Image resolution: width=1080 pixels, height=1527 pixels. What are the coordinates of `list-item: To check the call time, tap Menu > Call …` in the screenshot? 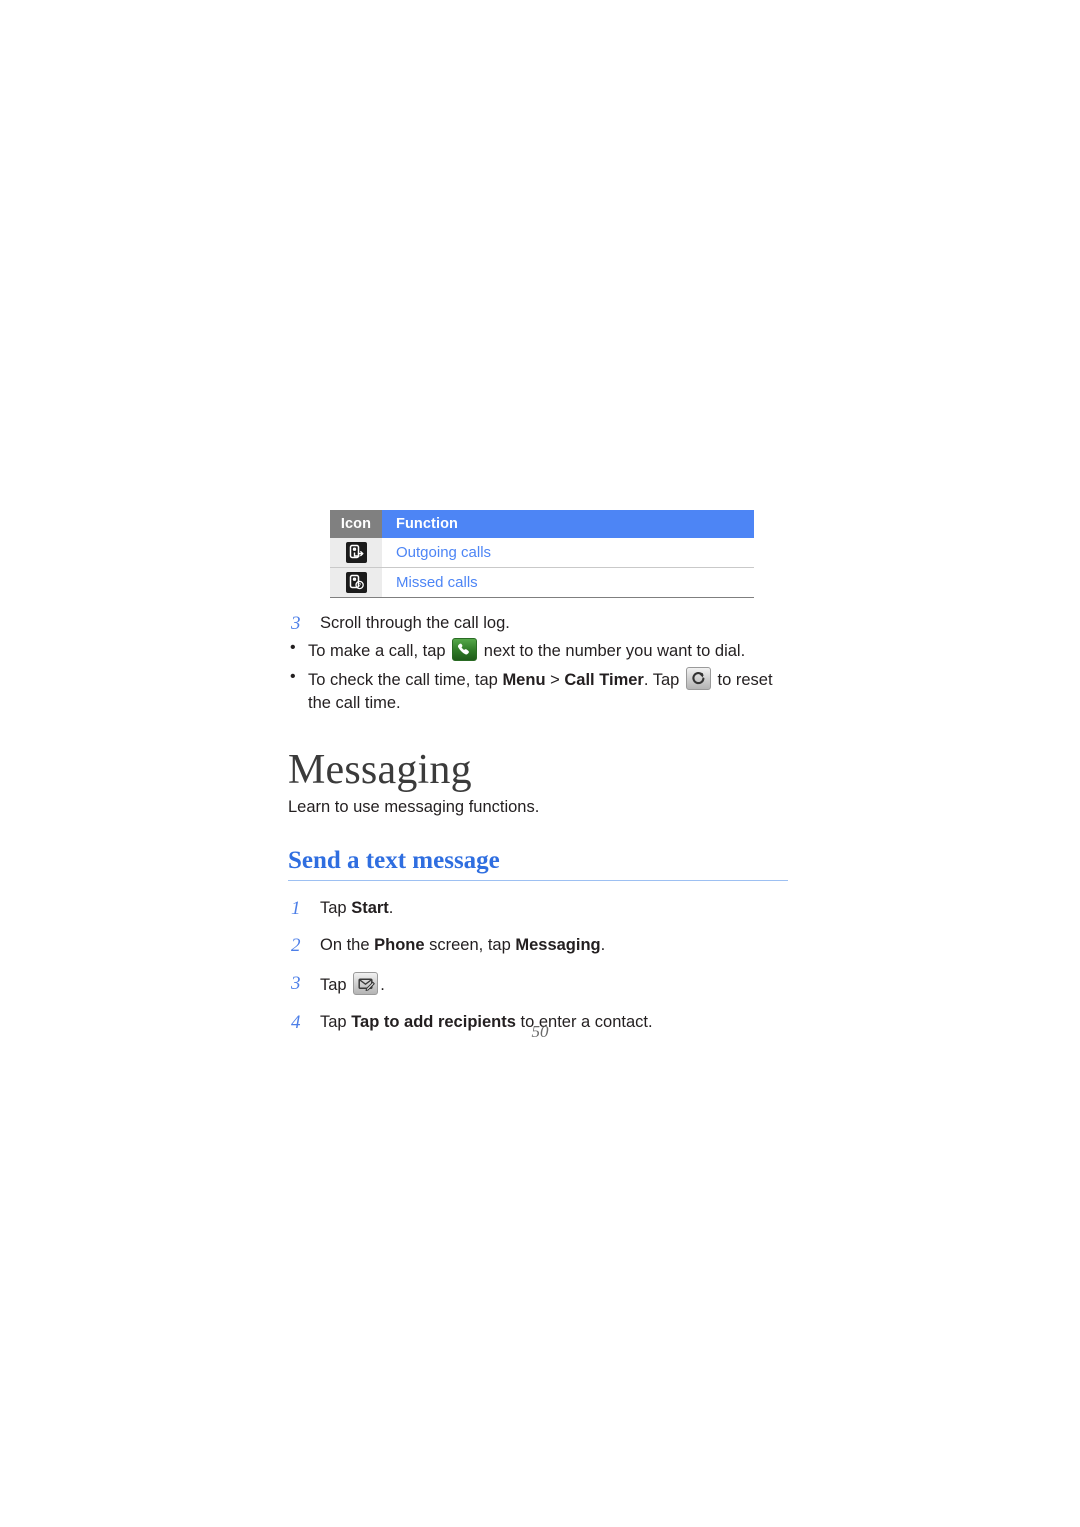 It's located at (538, 690).